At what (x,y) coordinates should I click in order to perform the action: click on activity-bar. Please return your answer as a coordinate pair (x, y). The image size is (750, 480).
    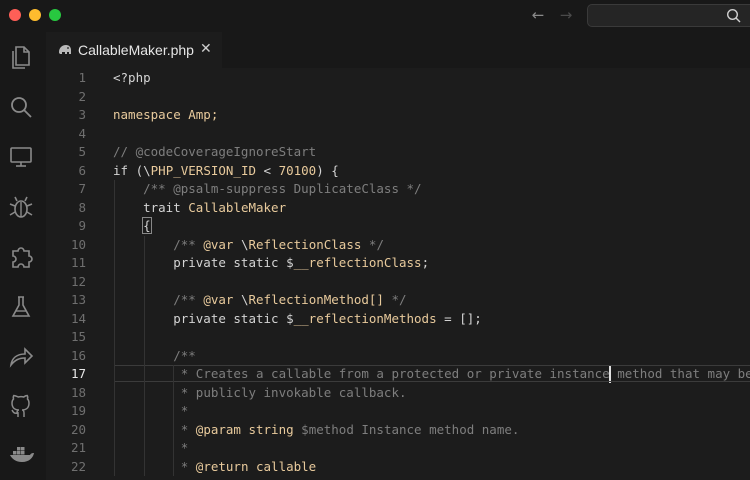
    Looking at the image, I should click on (23, 256).